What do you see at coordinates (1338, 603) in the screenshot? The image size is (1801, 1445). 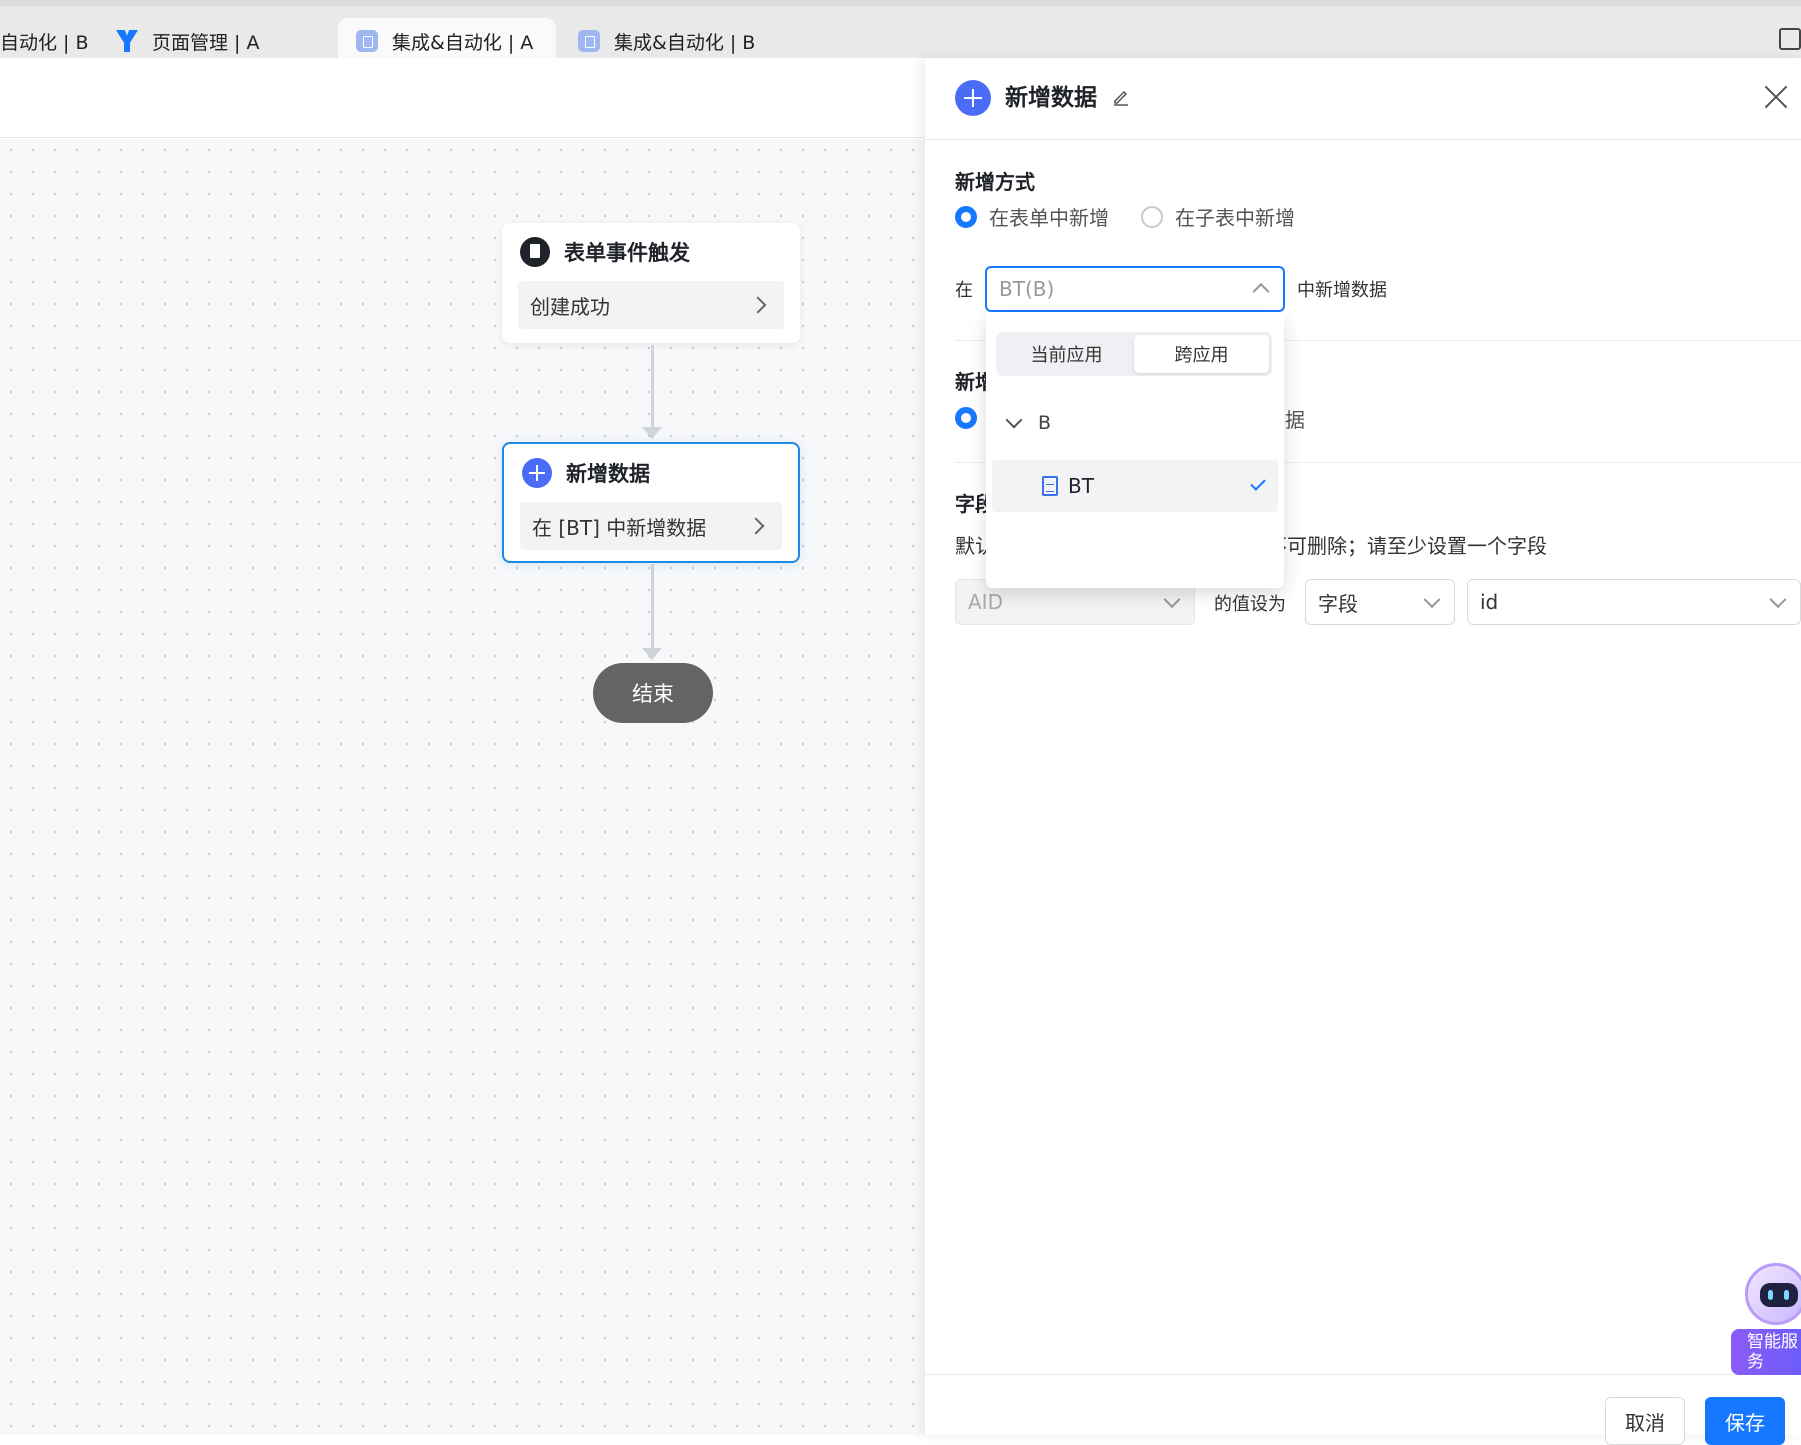 I see `value-type-value: 字段` at bounding box center [1338, 603].